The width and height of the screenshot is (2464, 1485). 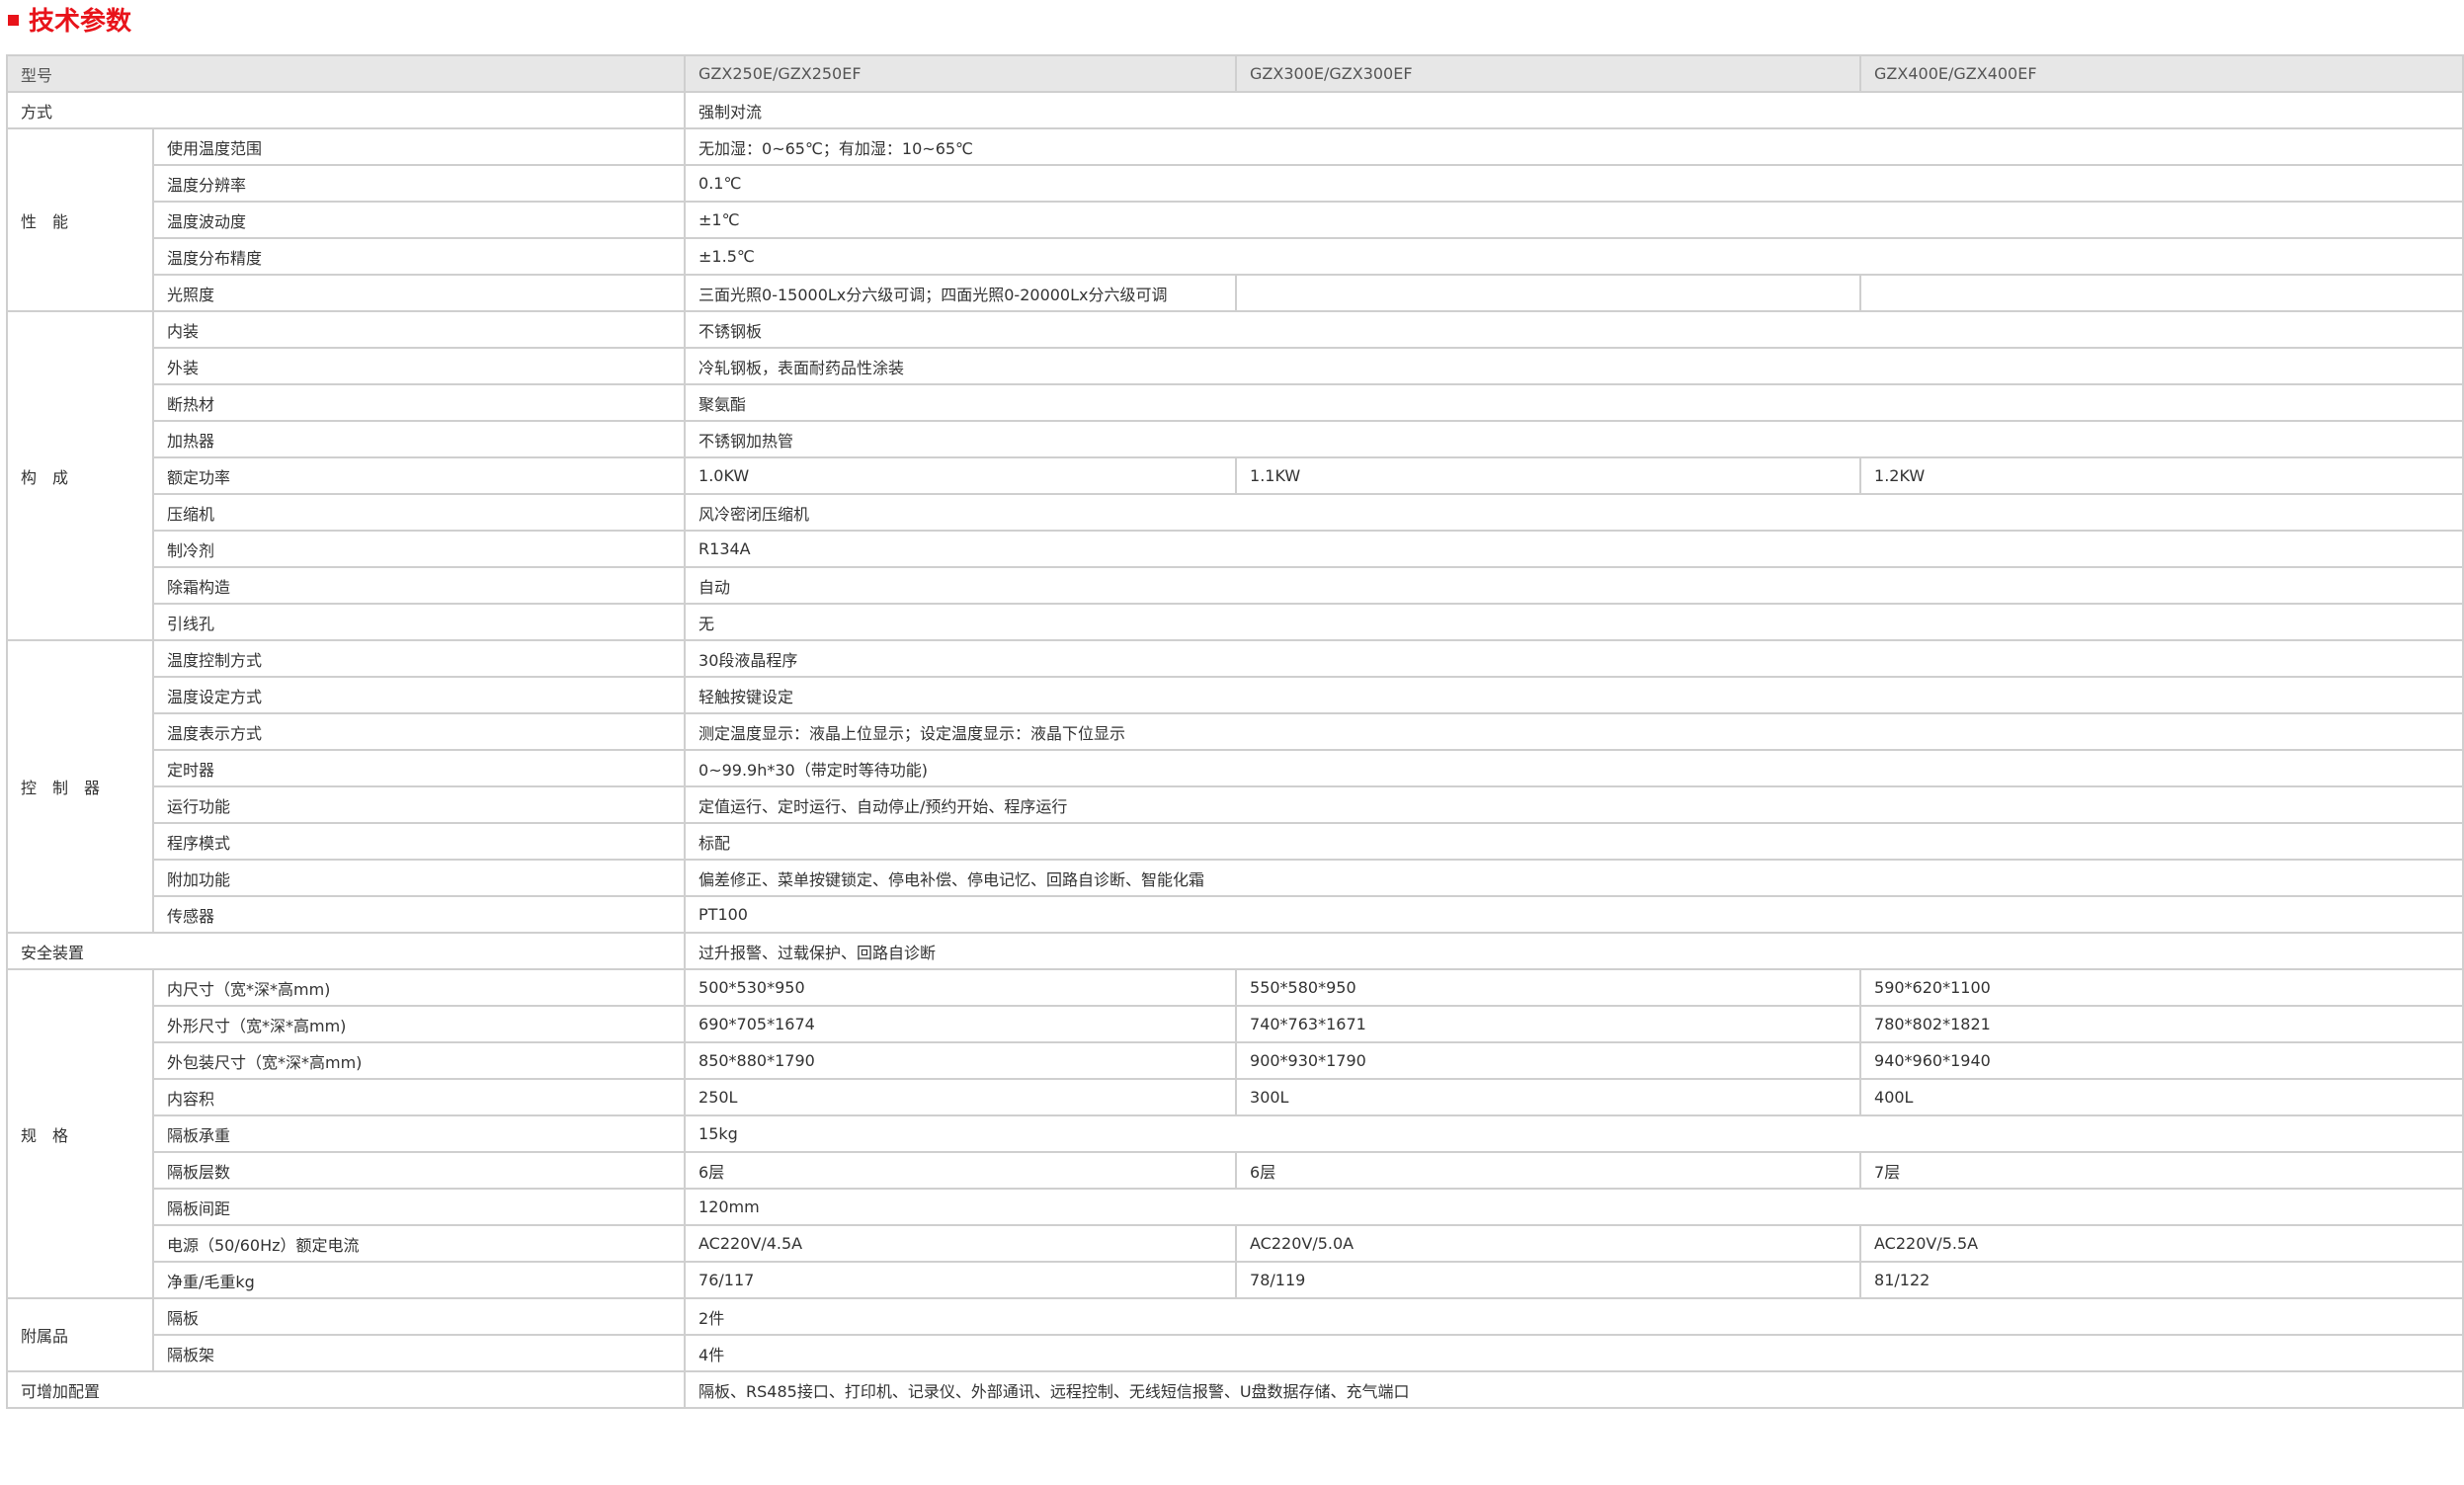 I want to click on row-value: 测定温度显示：液晶上位显示；设定温度显示：液晶下位显示, so click(x=1574, y=731).